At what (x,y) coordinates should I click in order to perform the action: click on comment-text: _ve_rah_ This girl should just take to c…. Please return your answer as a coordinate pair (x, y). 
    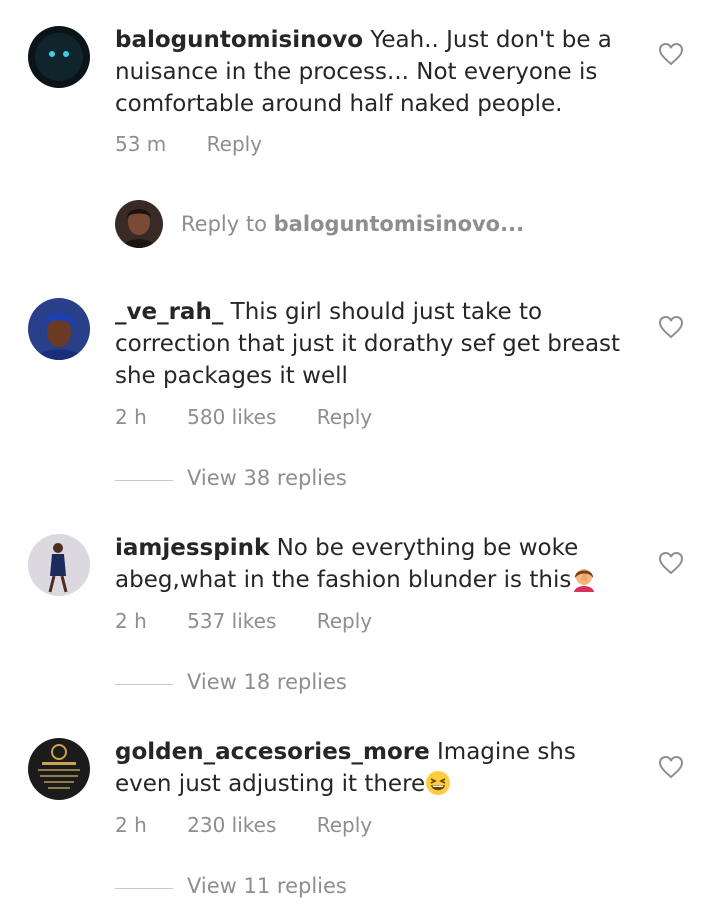
    Looking at the image, I should click on (375, 344).